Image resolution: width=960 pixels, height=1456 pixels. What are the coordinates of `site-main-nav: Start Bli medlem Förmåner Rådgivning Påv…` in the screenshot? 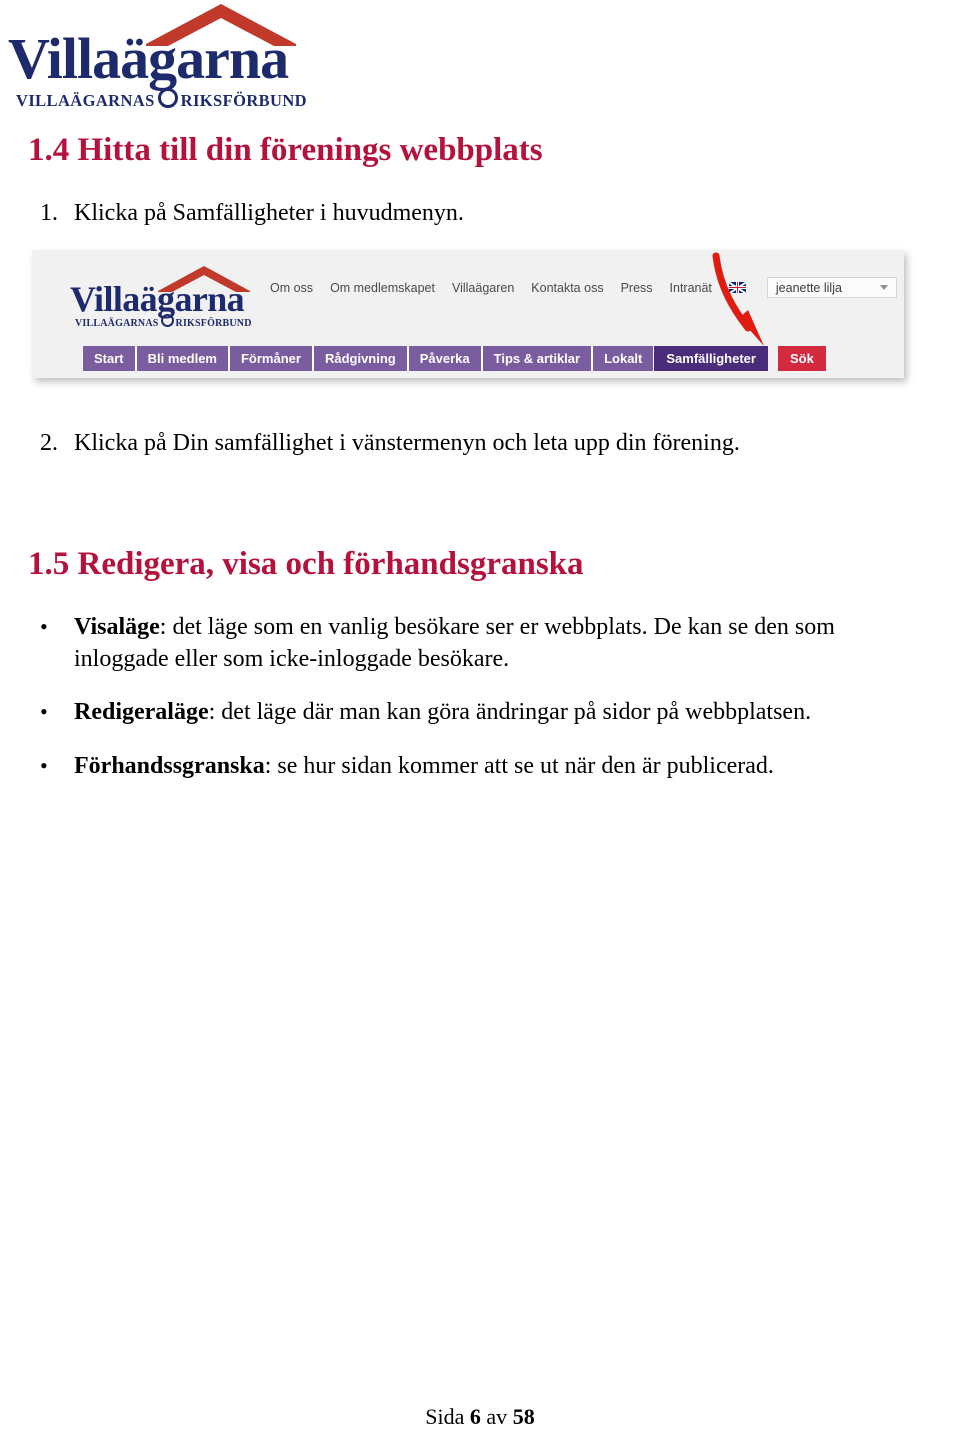 It's located at (454, 357).